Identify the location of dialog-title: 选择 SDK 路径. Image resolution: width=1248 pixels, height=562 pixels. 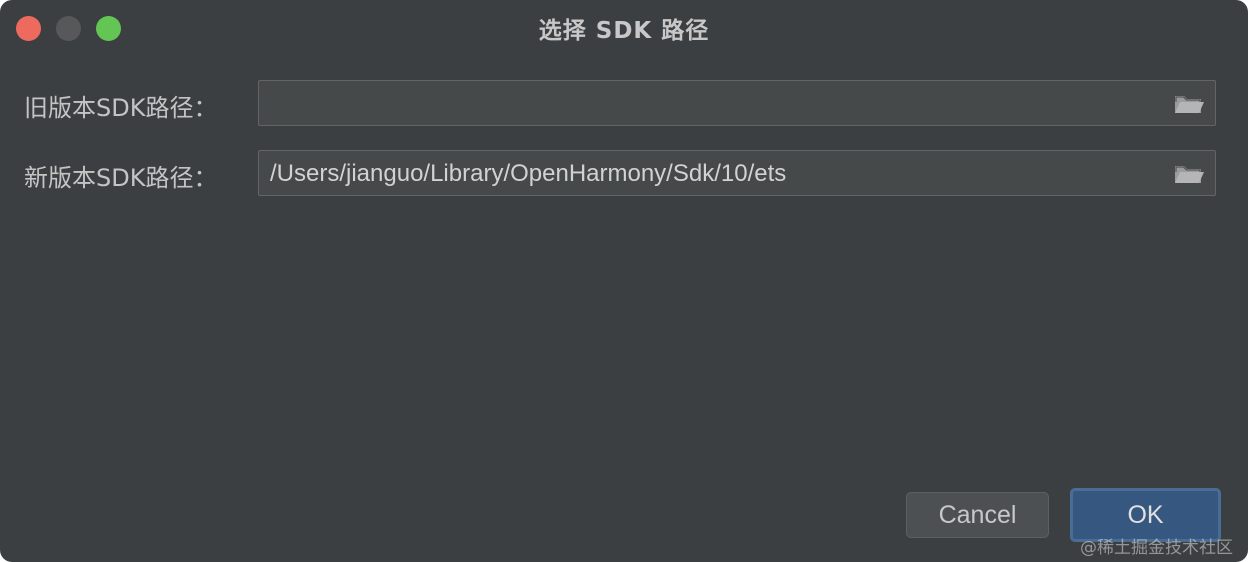
(624, 31).